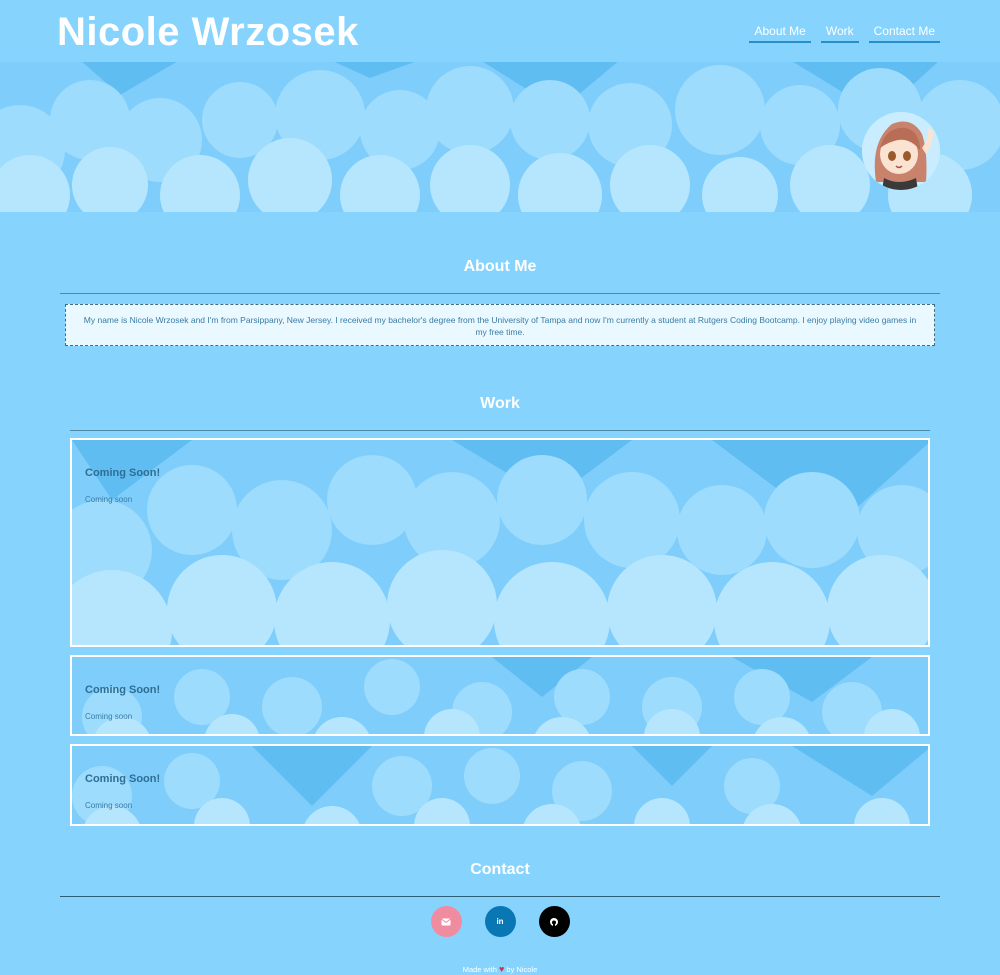 The height and width of the screenshot is (975, 1000). Describe the element at coordinates (839, 33) in the screenshot. I see `nav-link-work: Work` at that location.